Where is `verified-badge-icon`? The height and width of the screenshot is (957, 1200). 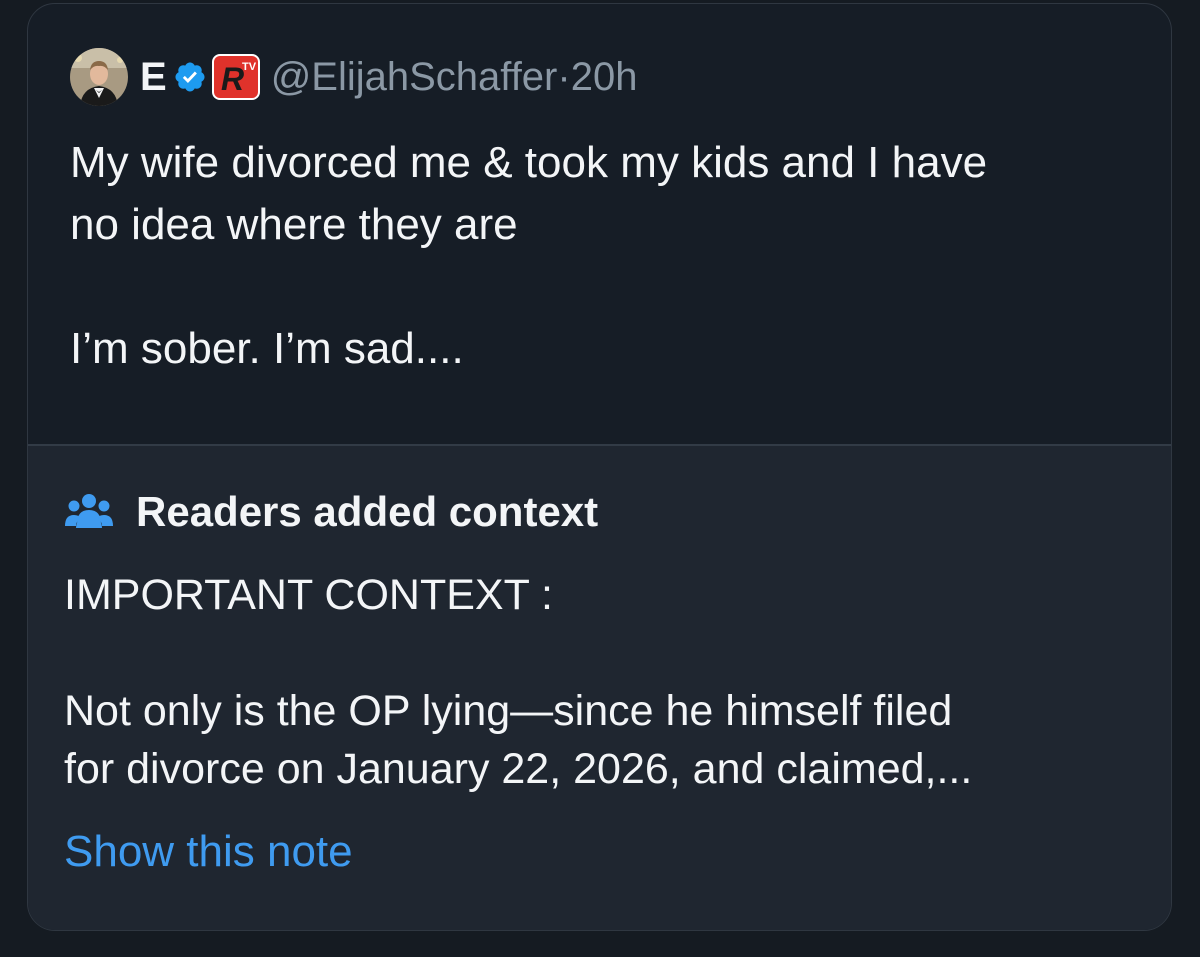
verified-badge-icon is located at coordinates (190, 77).